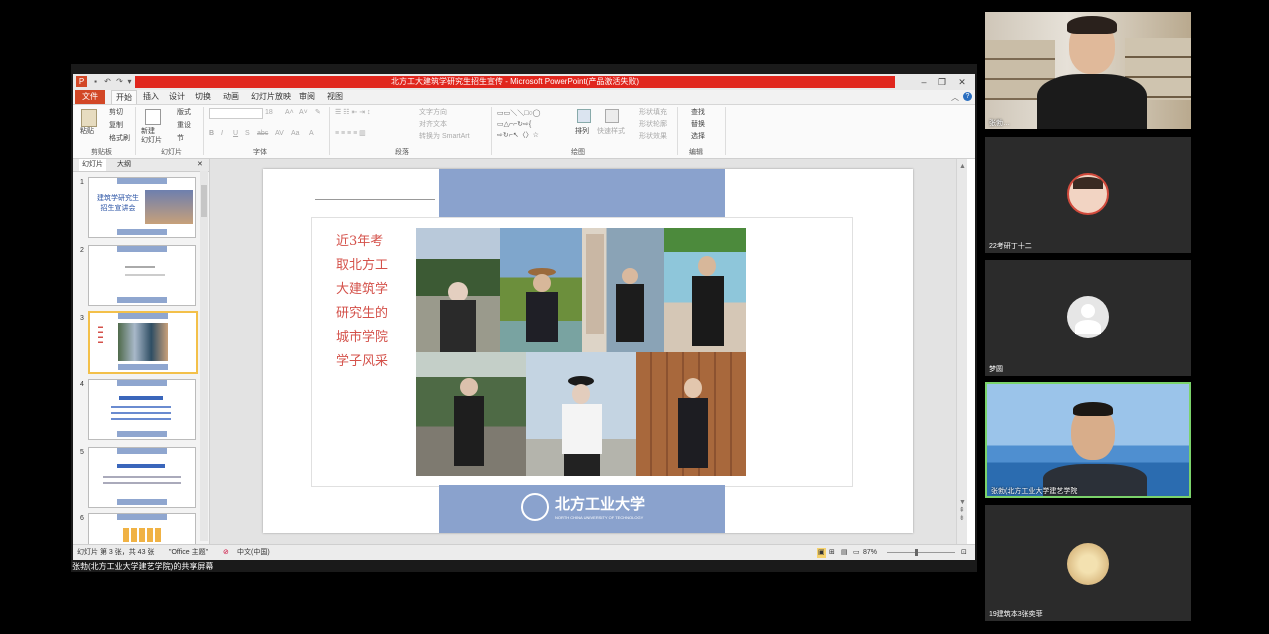  Describe the element at coordinates (295, 133) in the screenshot. I see `change-case-button: Aa` at that location.